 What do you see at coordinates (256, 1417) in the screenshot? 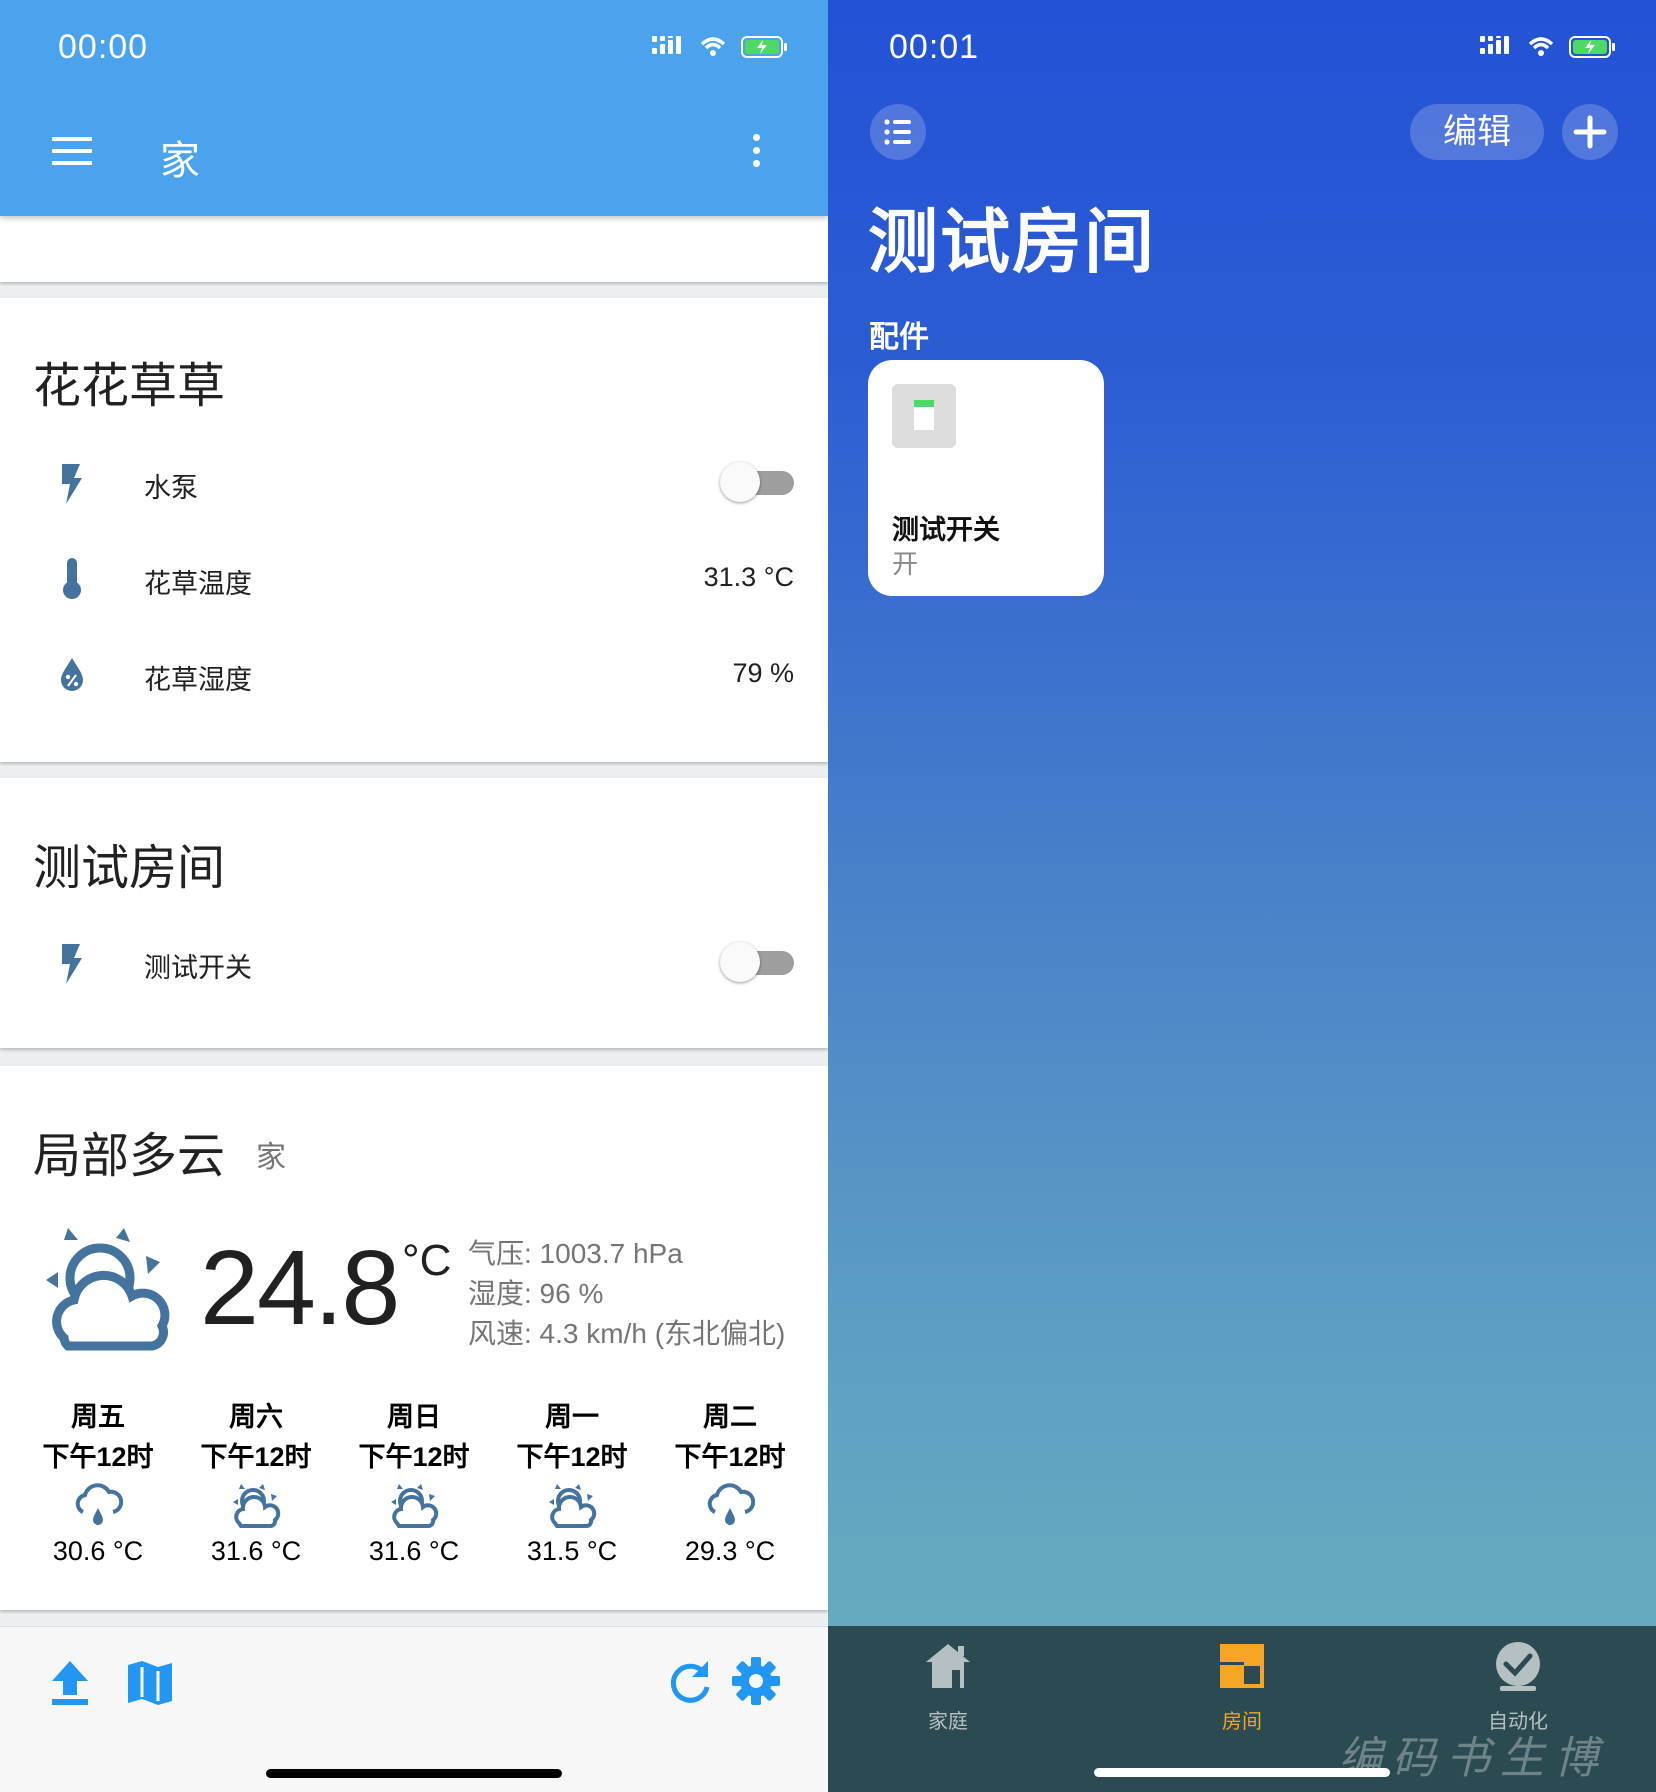
I see `forecast-day: 周六` at bounding box center [256, 1417].